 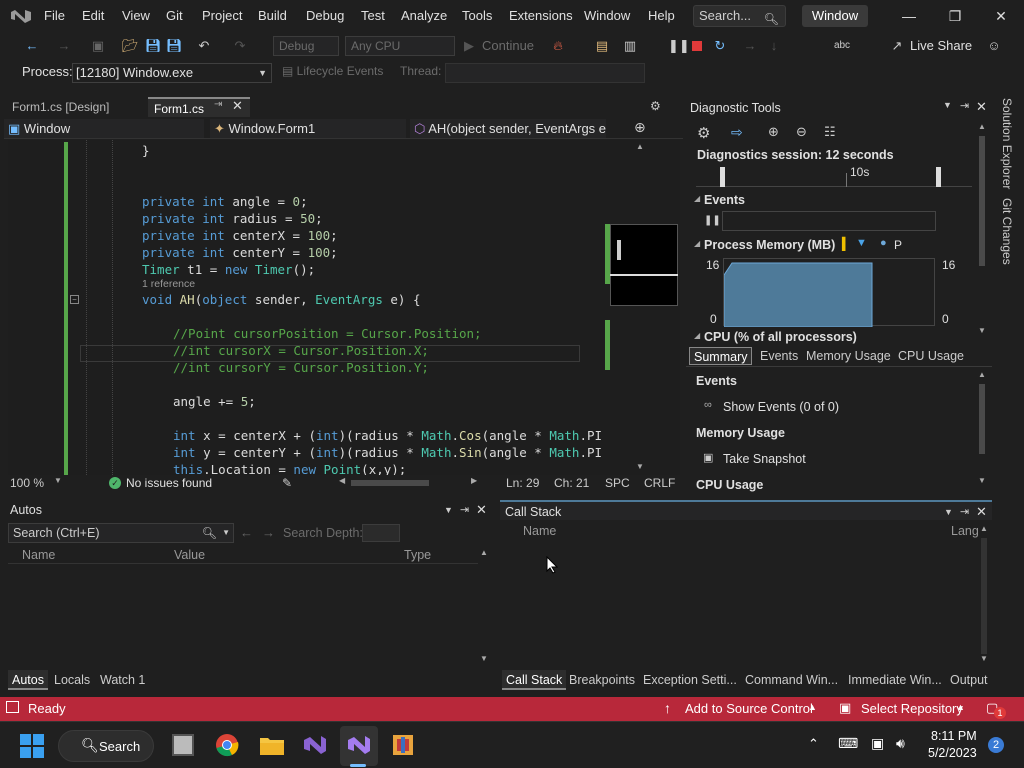 What do you see at coordinates (508, 46) in the screenshot?
I see `continue-button: Continue` at bounding box center [508, 46].